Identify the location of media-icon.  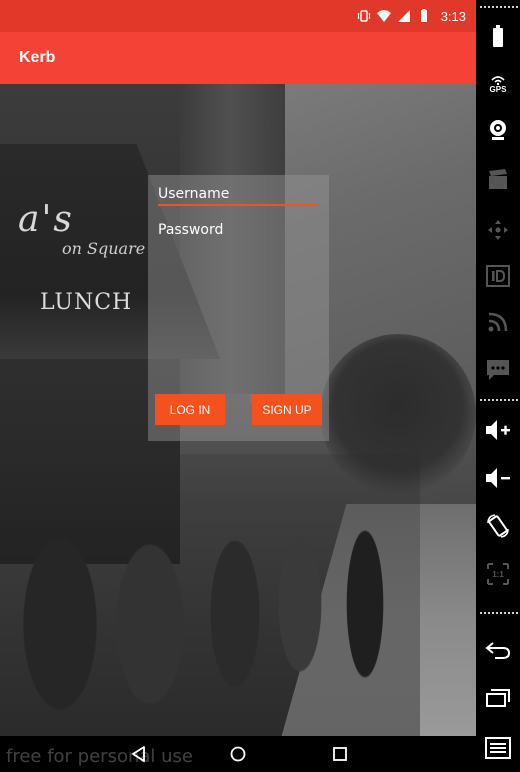
(498, 179).